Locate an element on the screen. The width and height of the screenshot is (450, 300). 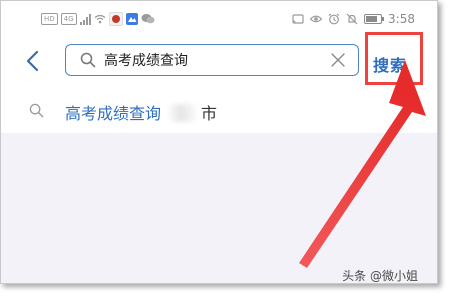
suggestion-text: 高考成绩查询 市 is located at coordinates (141, 112).